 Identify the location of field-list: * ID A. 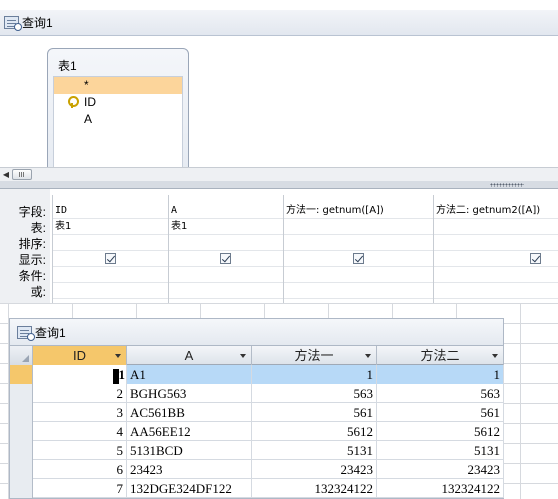
(118, 126).